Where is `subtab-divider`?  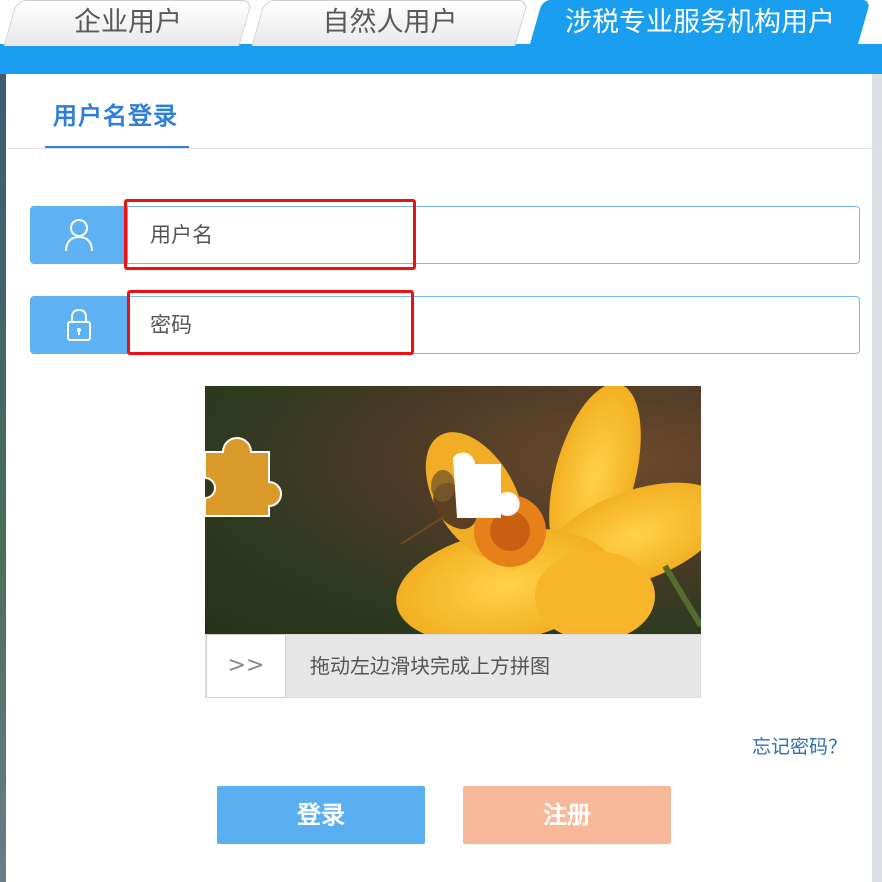
subtab-divider is located at coordinates (445, 148).